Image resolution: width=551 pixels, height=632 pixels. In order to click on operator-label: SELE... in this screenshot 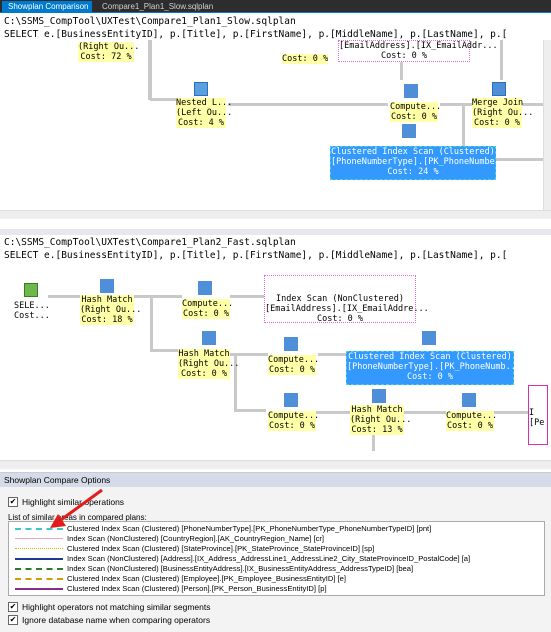, I will do `click(32, 306)`.